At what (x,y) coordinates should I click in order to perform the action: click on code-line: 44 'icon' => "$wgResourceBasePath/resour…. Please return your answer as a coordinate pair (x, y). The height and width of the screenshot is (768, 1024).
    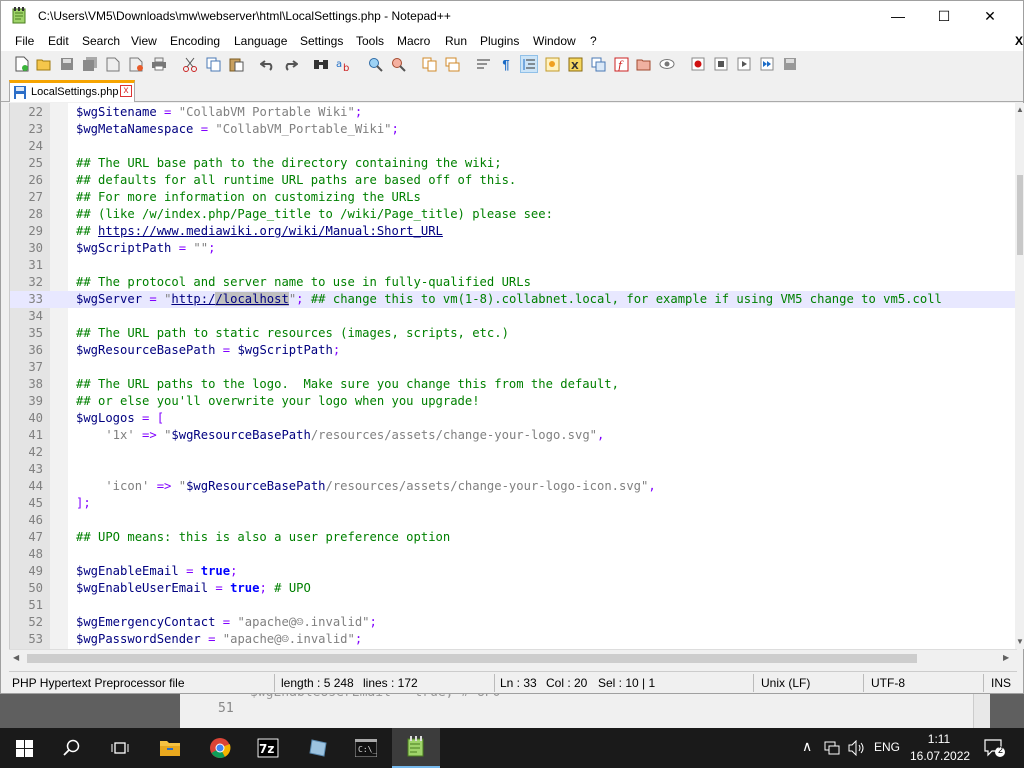
    Looking at the image, I should click on (513, 486).